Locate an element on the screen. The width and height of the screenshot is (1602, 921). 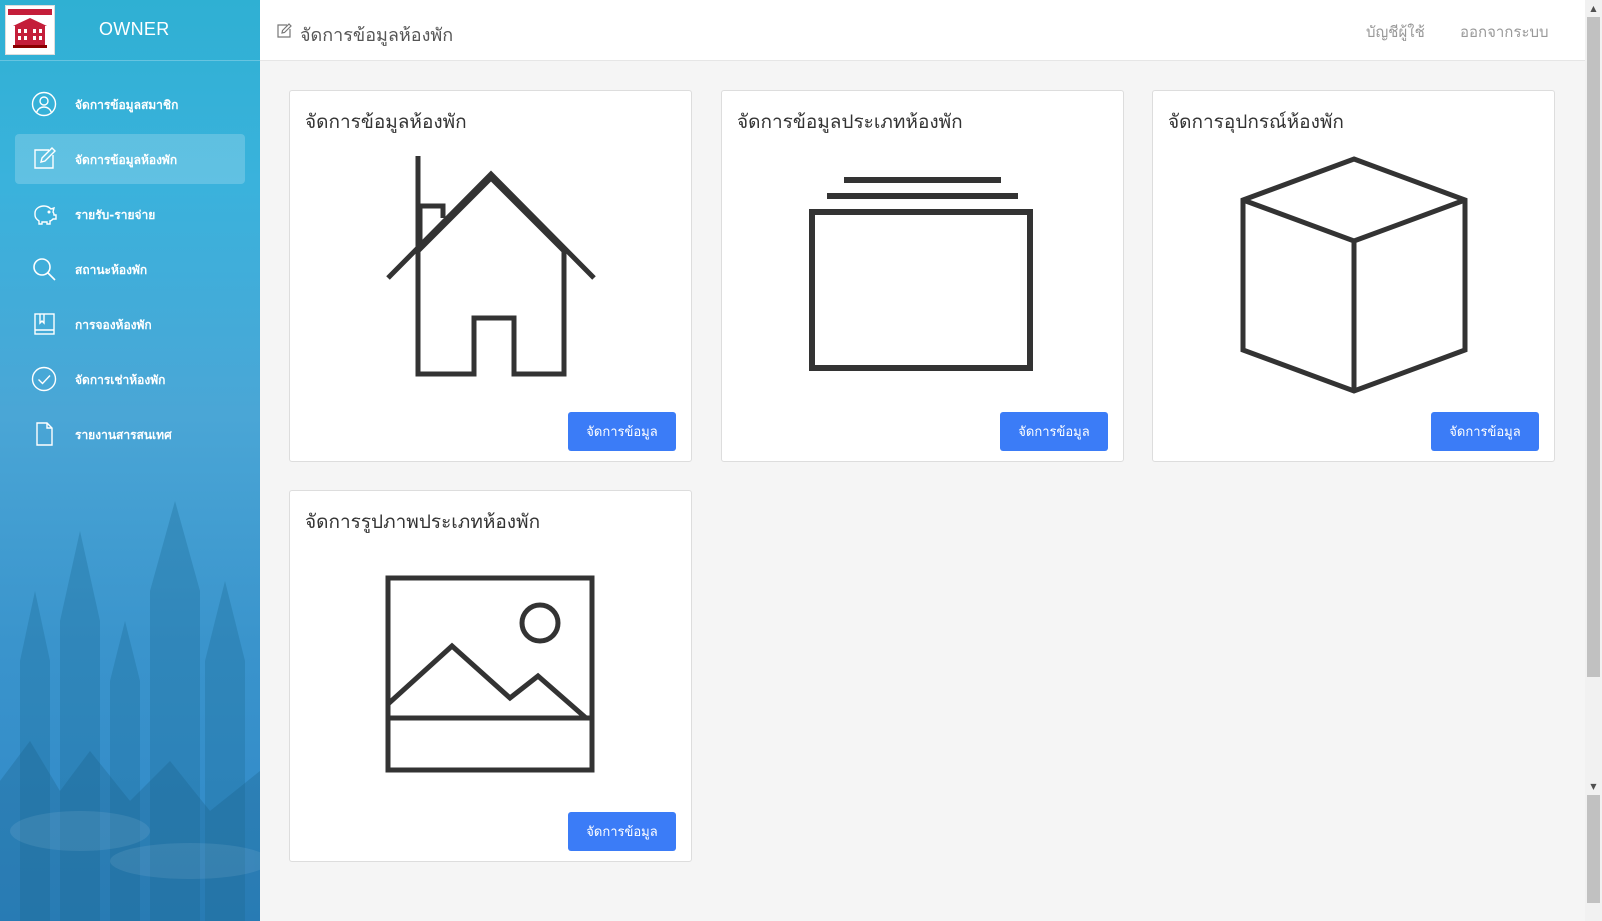
sidebar-item-label: จัดการข้อมูลห้องพัก is located at coordinates (126, 160).